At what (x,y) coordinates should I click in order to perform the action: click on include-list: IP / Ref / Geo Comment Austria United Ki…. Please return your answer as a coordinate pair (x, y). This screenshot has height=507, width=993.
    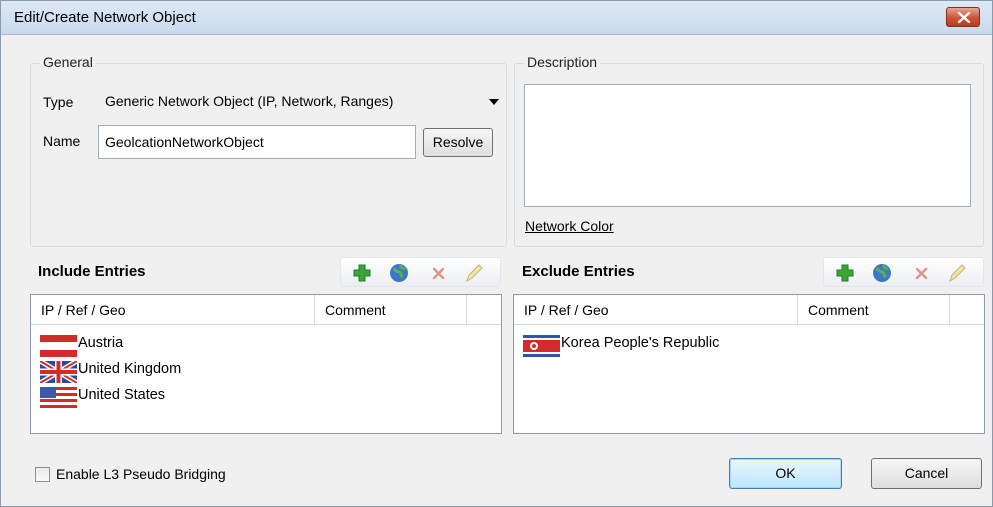
    Looking at the image, I should click on (266, 364).